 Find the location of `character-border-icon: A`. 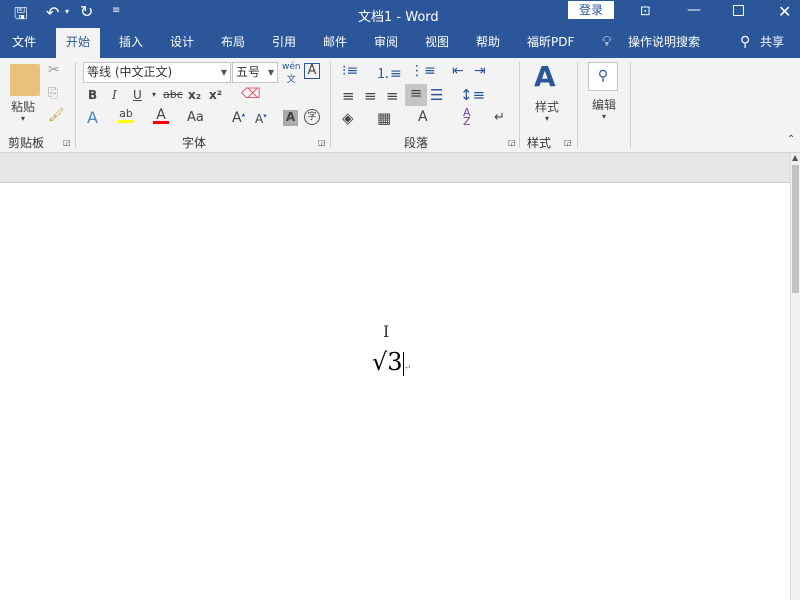

character-border-icon: A is located at coordinates (312, 71).